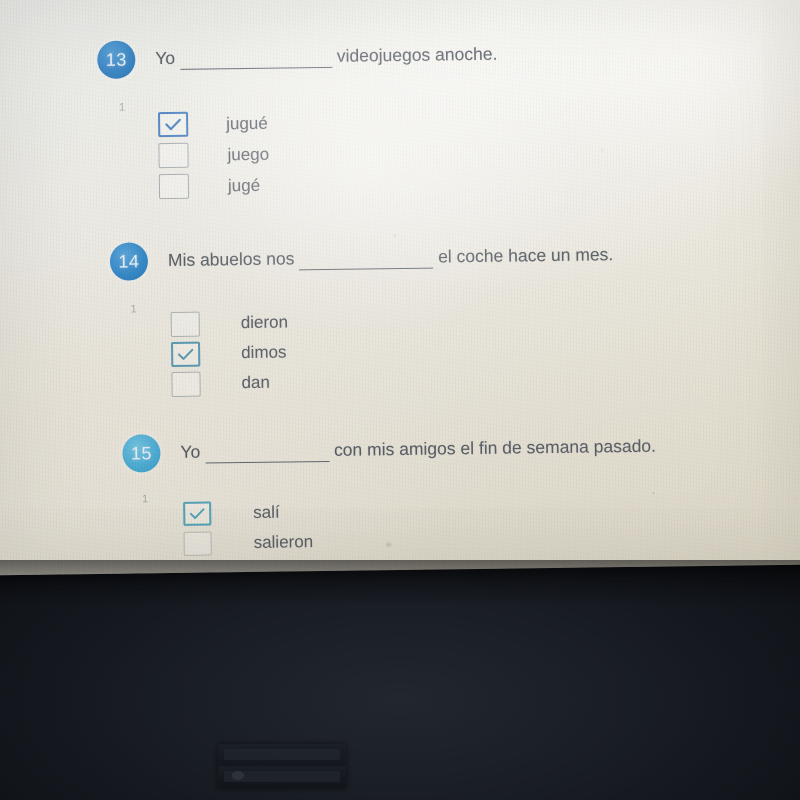  Describe the element at coordinates (122, 107) in the screenshot. I see `question-13-points: 1` at that location.